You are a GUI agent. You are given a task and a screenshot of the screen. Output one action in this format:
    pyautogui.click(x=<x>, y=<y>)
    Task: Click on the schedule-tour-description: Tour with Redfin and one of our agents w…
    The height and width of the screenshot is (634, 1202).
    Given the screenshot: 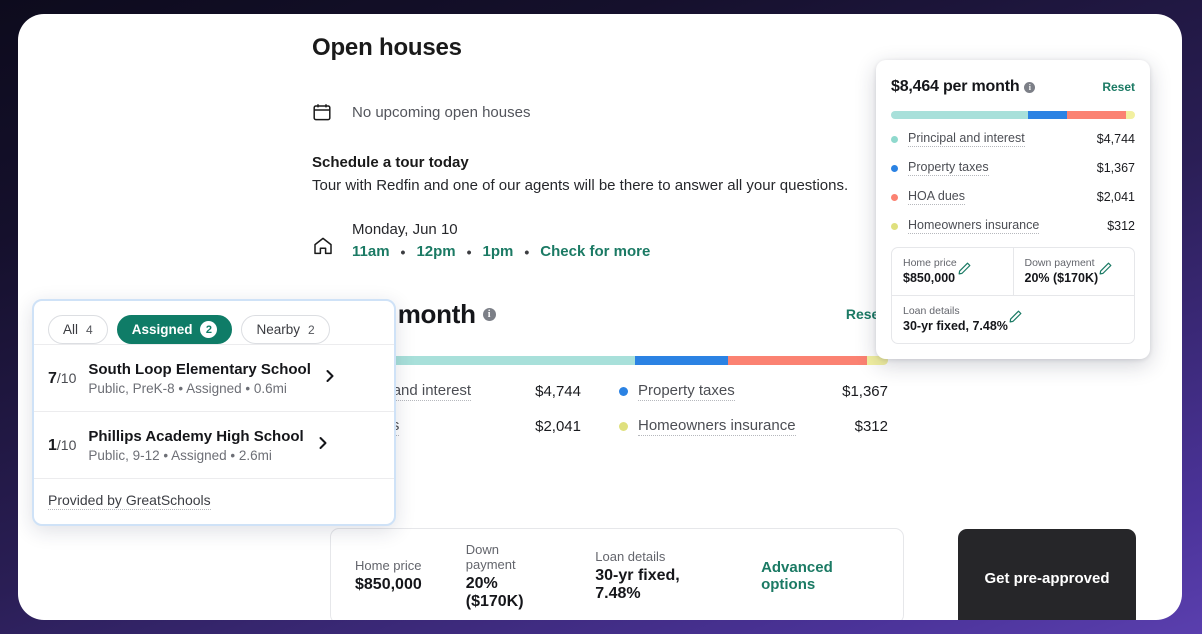 What is the action you would take?
    pyautogui.click(x=580, y=185)
    